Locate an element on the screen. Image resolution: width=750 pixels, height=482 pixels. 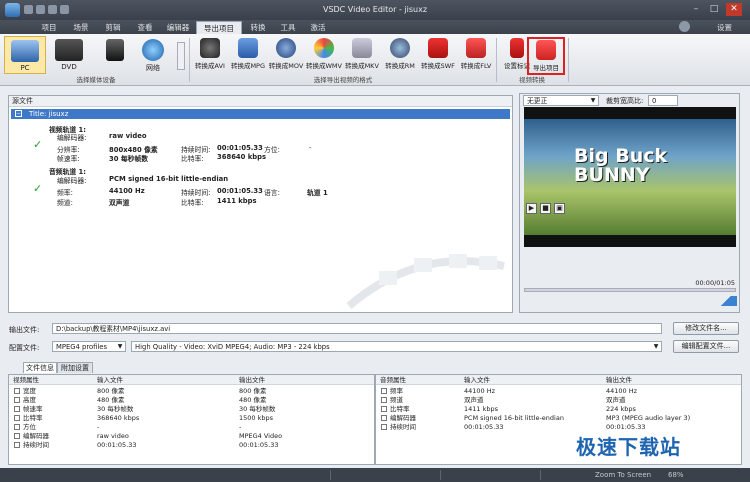
zoom-percent: 68% is located at coordinates (676, 475).